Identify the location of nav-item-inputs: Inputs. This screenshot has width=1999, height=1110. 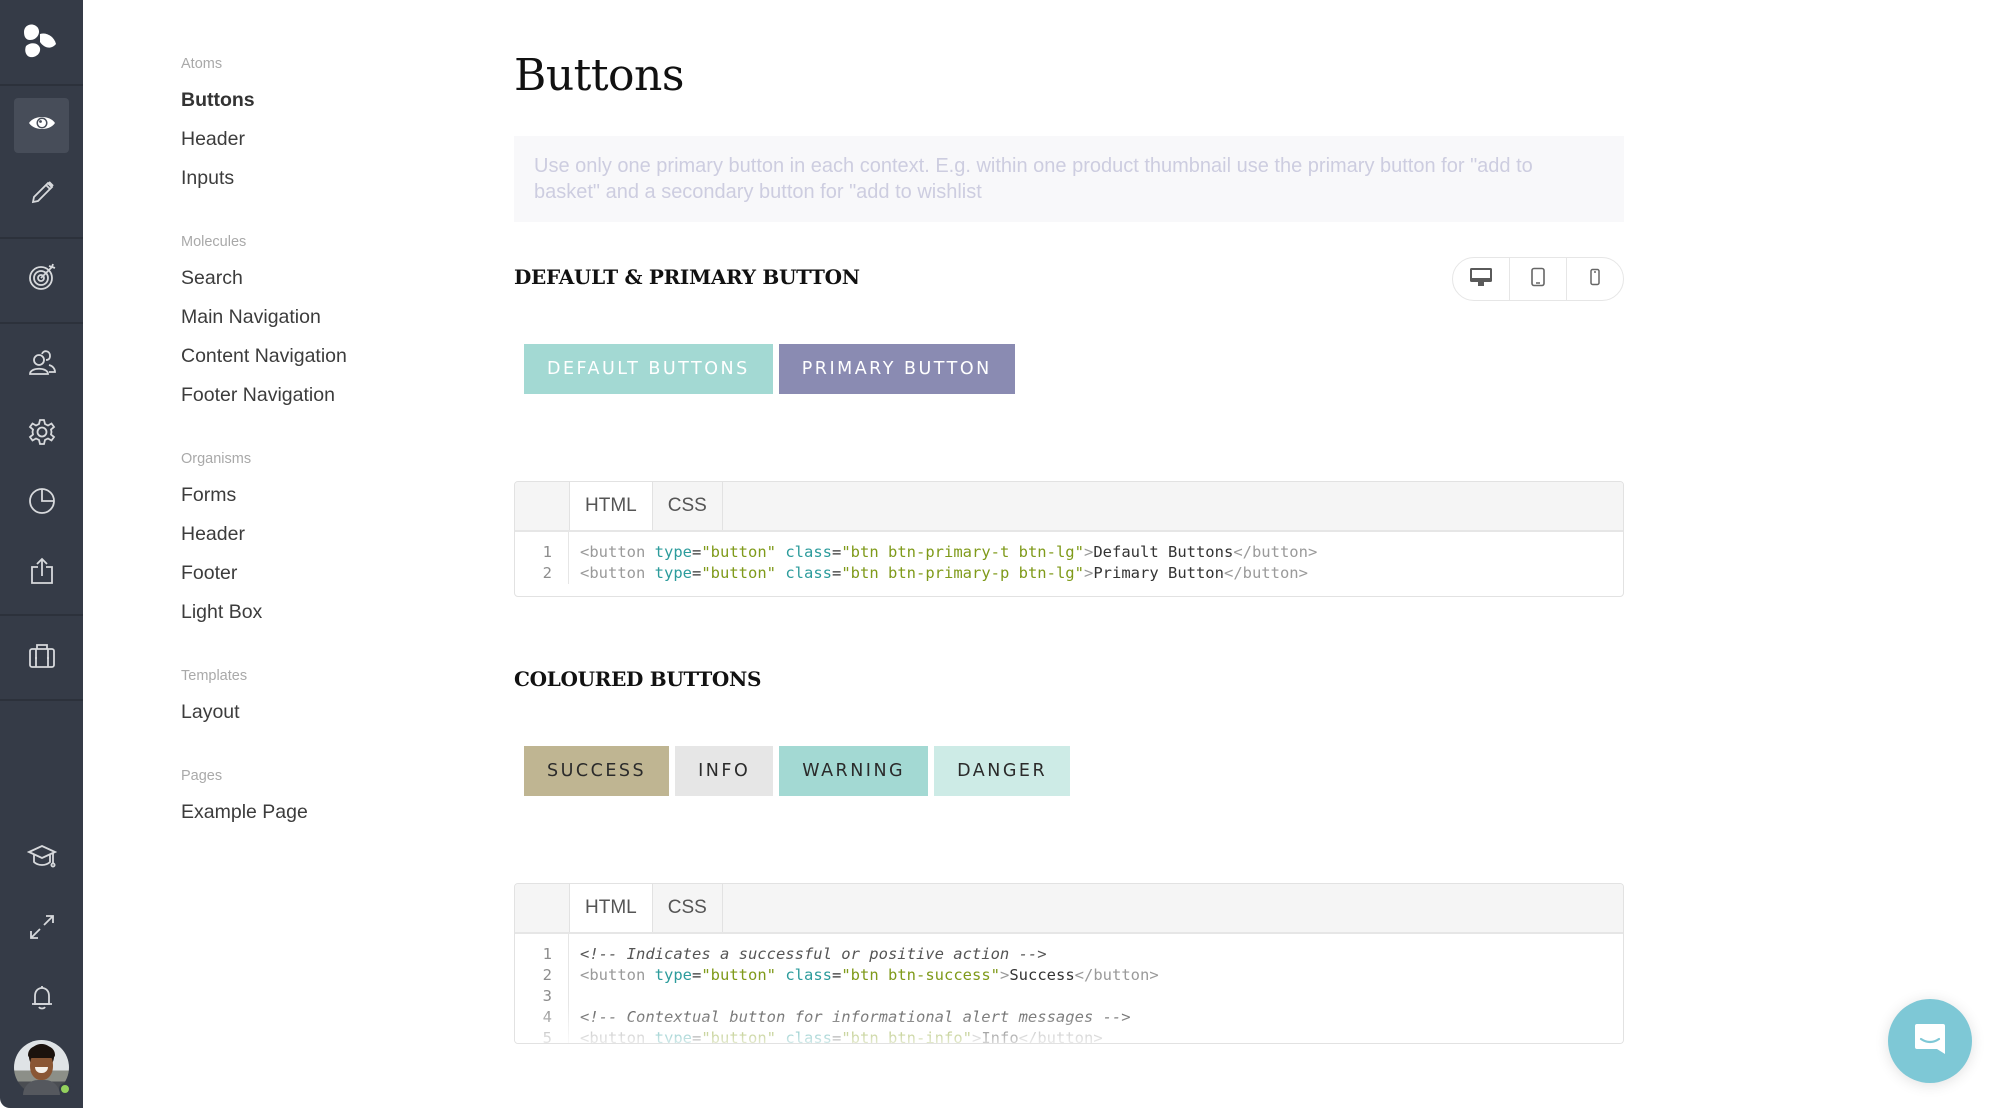
(207, 178).